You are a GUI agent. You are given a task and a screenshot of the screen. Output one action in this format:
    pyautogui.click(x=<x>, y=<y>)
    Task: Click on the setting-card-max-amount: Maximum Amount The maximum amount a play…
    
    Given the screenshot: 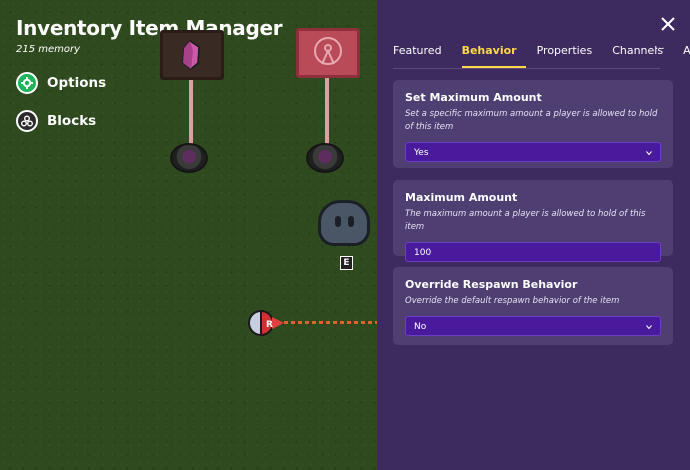 What is the action you would take?
    pyautogui.click(x=533, y=221)
    